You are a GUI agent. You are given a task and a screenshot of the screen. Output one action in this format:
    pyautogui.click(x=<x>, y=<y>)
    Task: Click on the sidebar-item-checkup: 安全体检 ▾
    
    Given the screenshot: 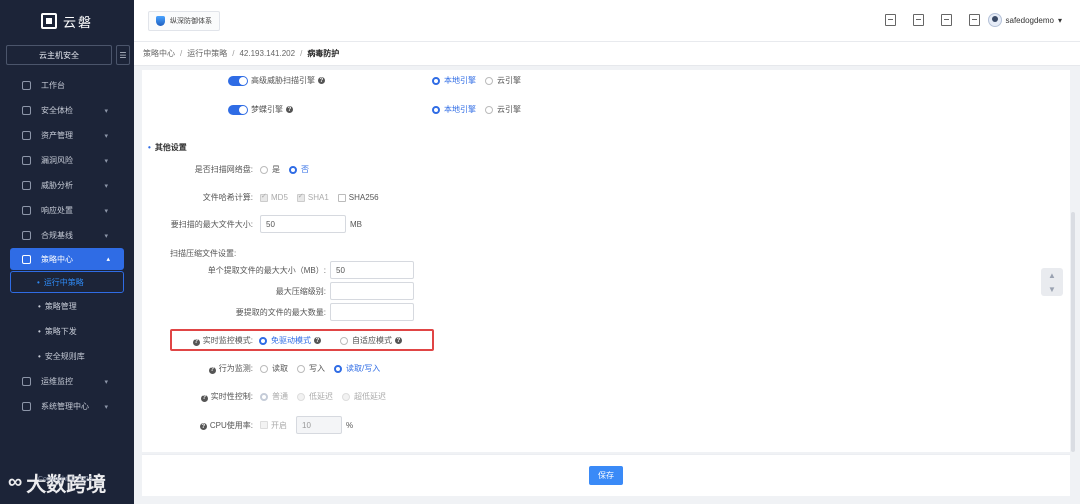 What is the action you would take?
    pyautogui.click(x=67, y=110)
    